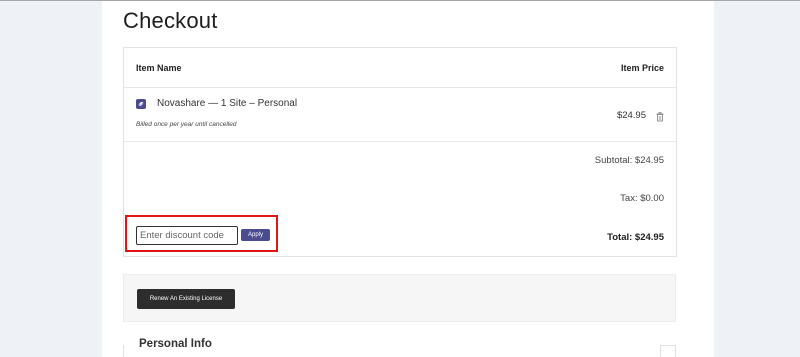 This screenshot has height=357, width=800. Describe the element at coordinates (635, 237) in the screenshot. I see `total: Total: $24.95` at that location.